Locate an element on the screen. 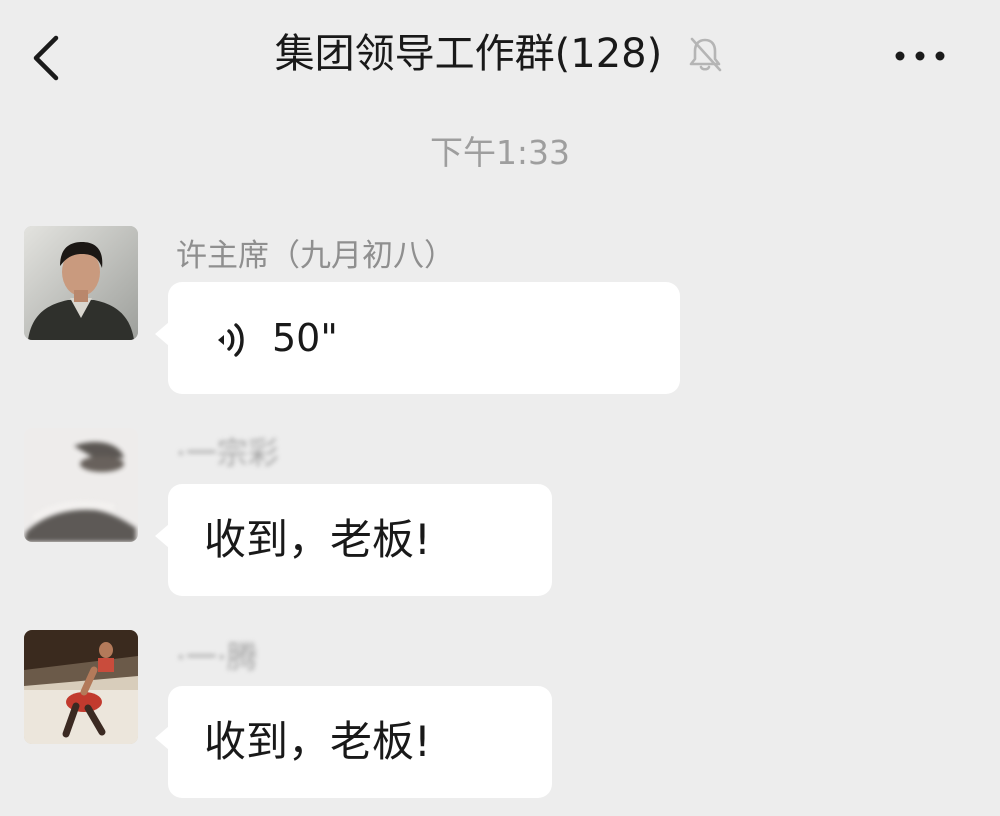 Image resolution: width=1000 pixels, height=816 pixels. sender-name: ·一宗彩 is located at coordinates (227, 454).